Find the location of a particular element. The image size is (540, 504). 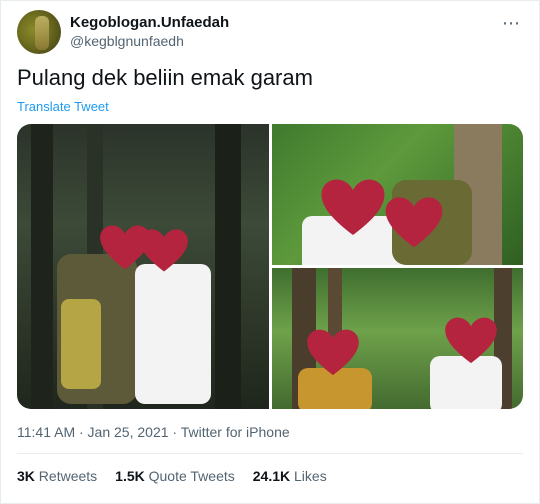

retweets-label: Retweets is located at coordinates (68, 476).